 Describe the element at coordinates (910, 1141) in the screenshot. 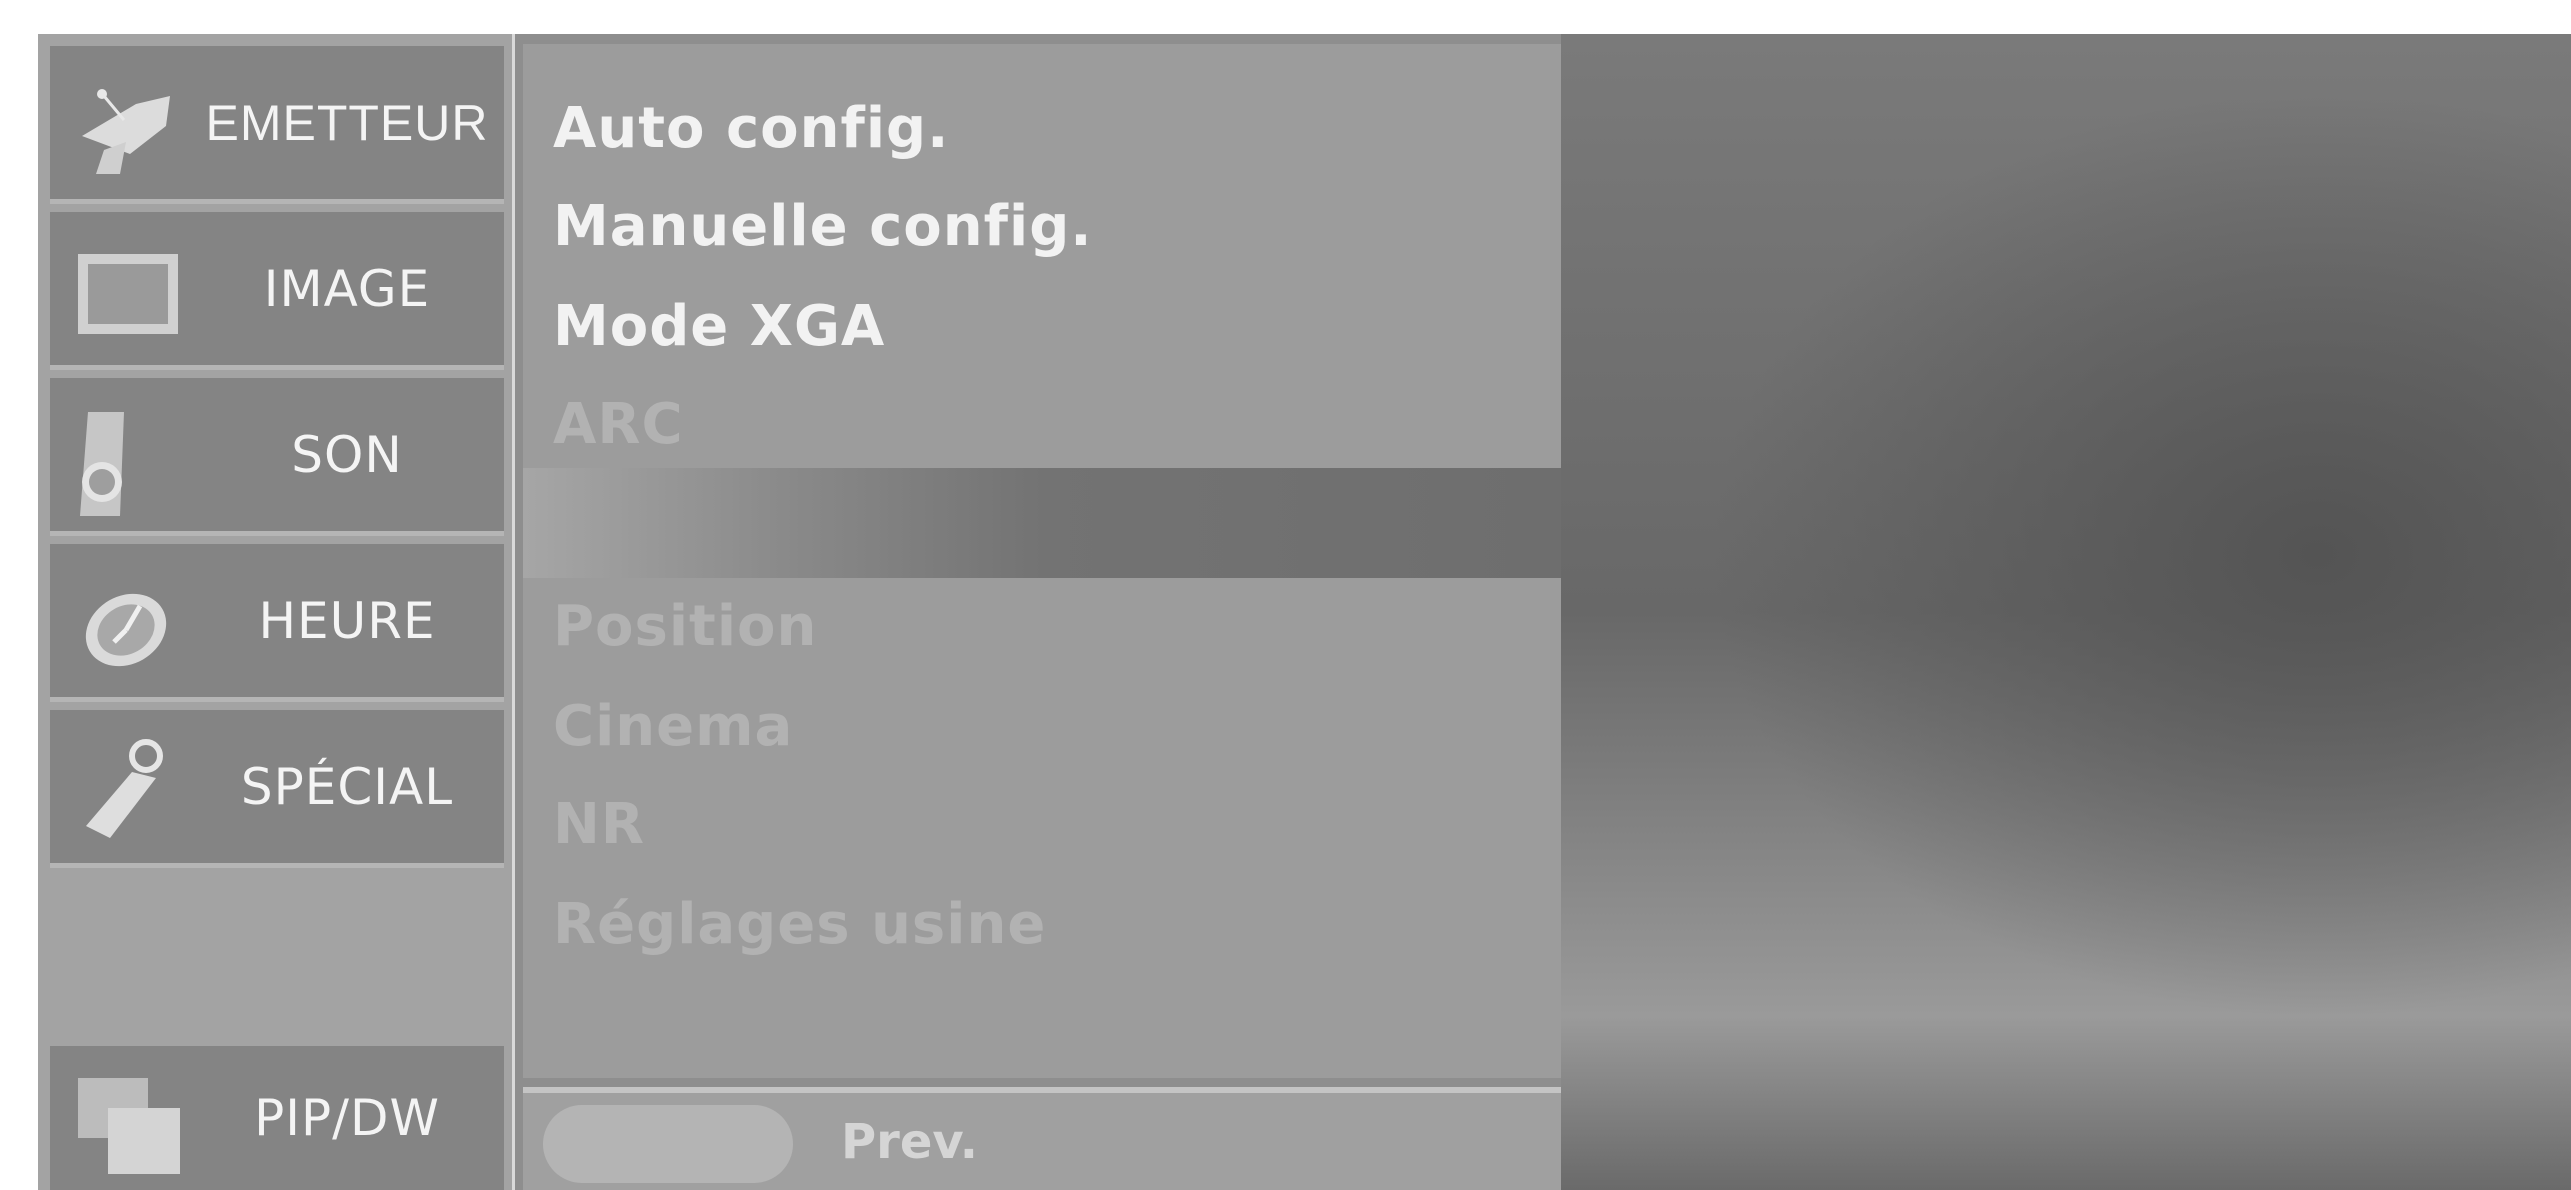

I see `prev-label: Prev.` at that location.